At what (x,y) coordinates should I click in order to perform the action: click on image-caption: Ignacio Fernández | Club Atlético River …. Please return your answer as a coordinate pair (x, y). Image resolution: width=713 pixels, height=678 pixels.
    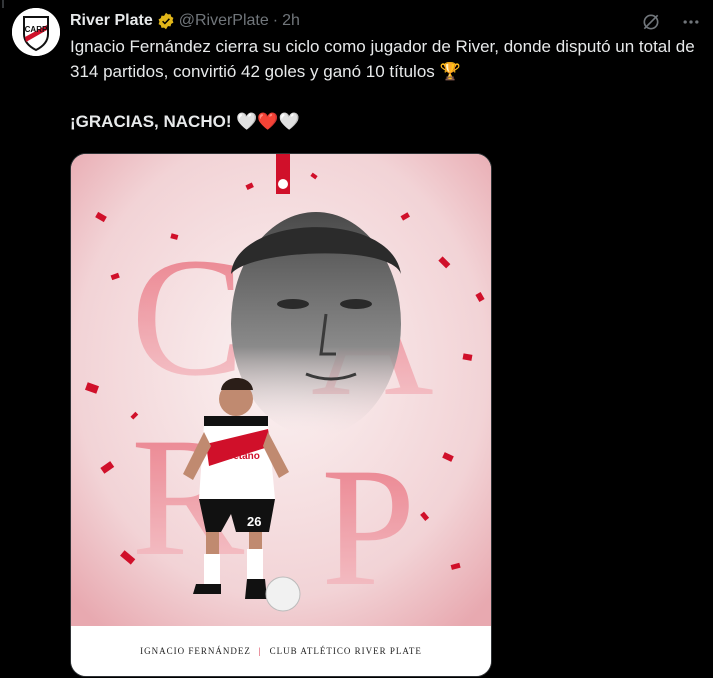
    Looking at the image, I should click on (281, 651).